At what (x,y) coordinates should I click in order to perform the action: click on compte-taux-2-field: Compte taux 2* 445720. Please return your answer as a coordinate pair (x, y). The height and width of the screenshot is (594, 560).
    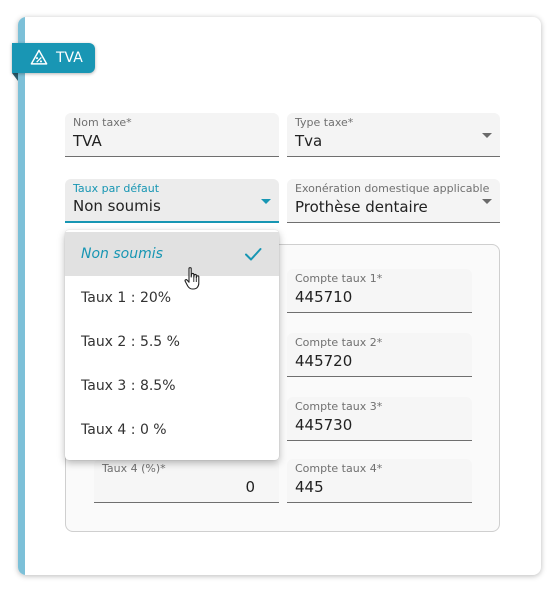
    Looking at the image, I should click on (379, 355).